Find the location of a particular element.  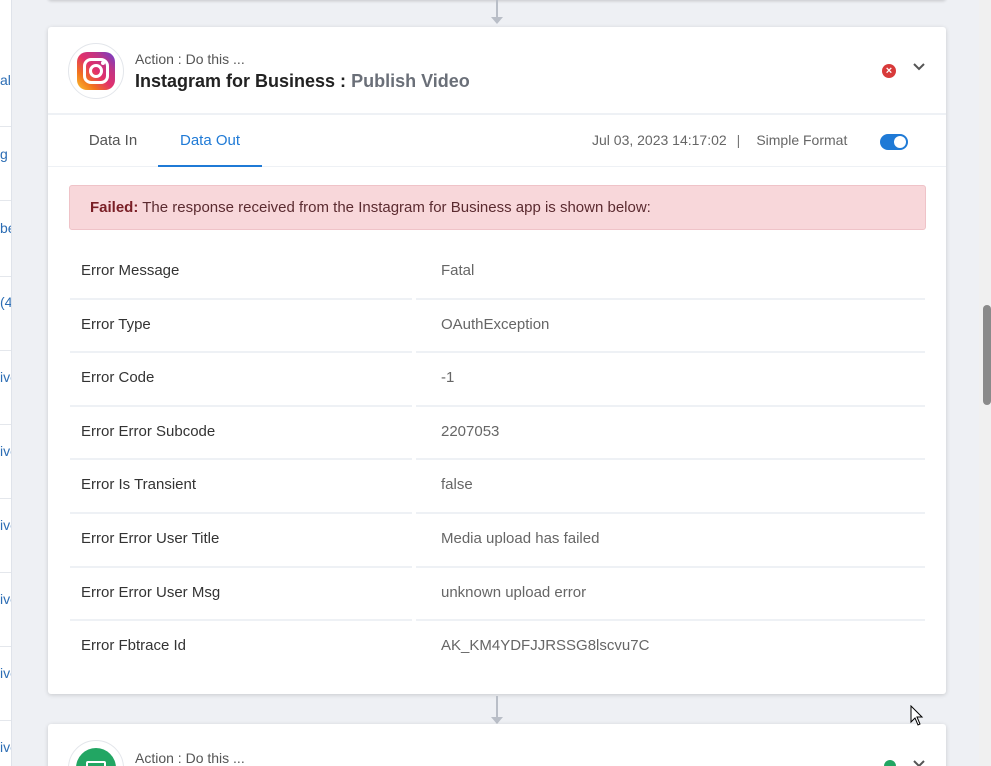

row-key: Error Message is located at coordinates (241, 273).